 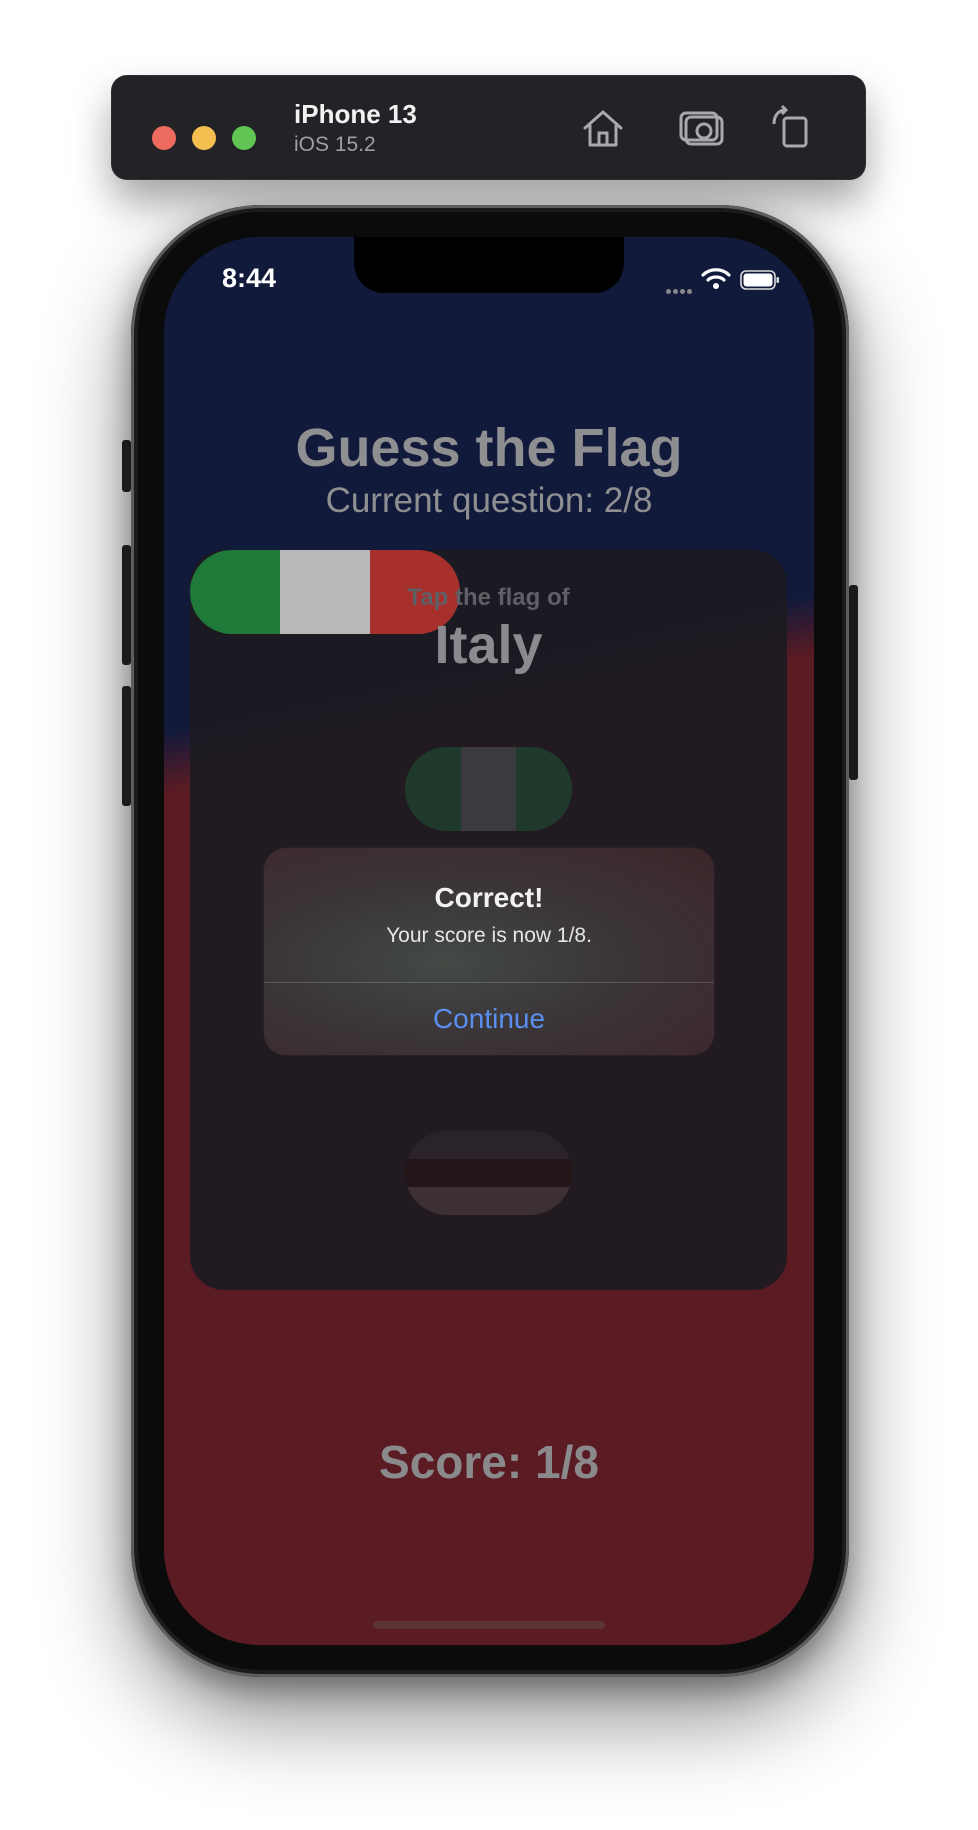 I want to click on volume-up-button, so click(x=126, y=605).